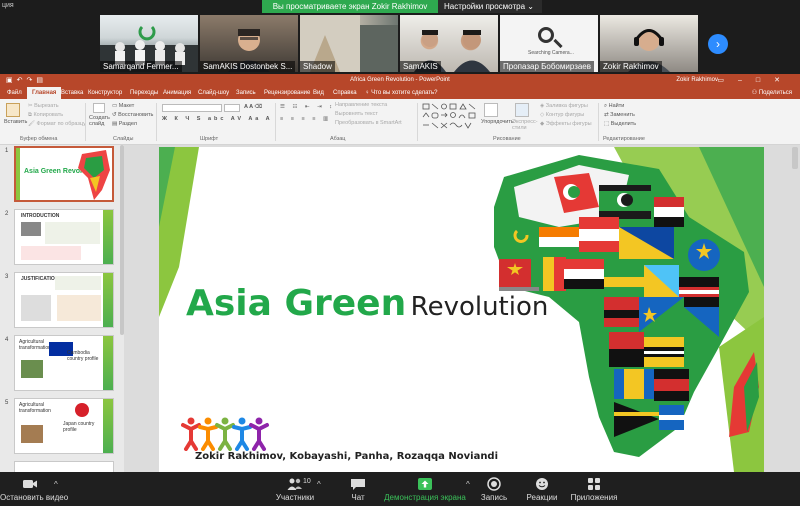  What do you see at coordinates (44, 93) in the screenshot?
I see `tab-home: Главная` at bounding box center [44, 93].